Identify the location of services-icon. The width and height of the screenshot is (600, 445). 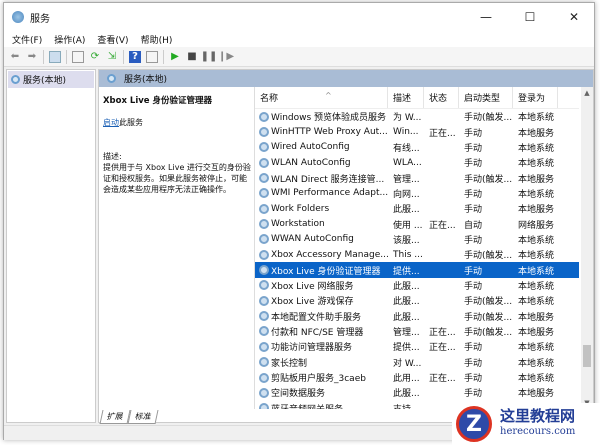
(111, 78).